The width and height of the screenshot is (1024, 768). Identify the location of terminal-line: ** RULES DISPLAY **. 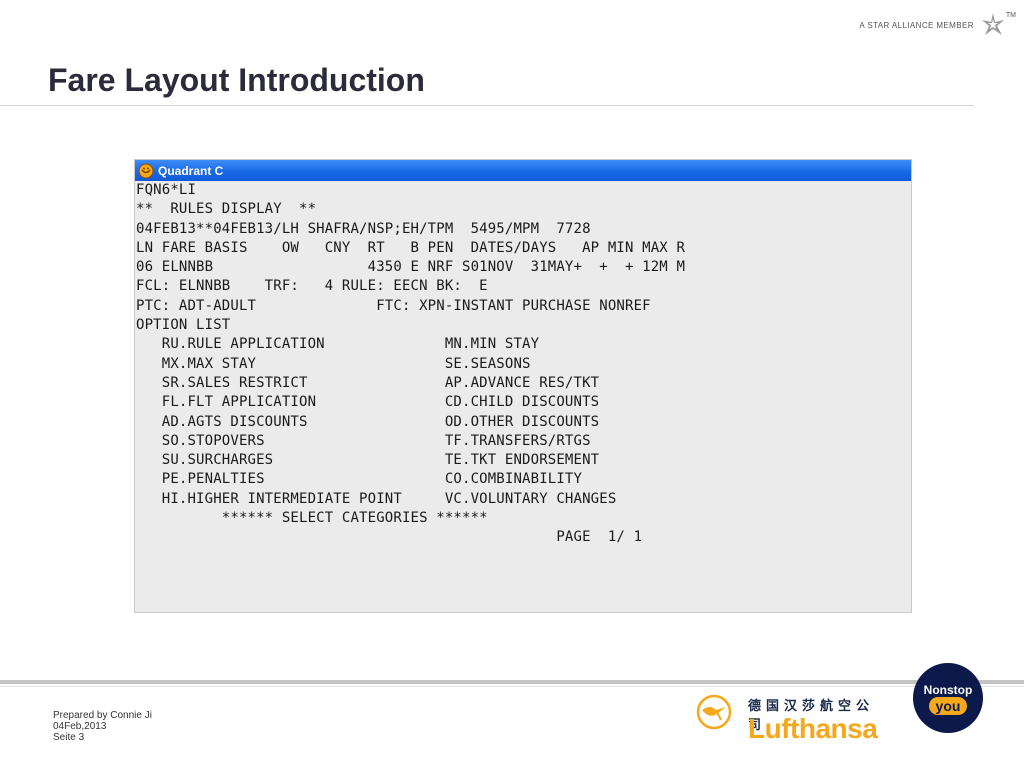
(226, 209).